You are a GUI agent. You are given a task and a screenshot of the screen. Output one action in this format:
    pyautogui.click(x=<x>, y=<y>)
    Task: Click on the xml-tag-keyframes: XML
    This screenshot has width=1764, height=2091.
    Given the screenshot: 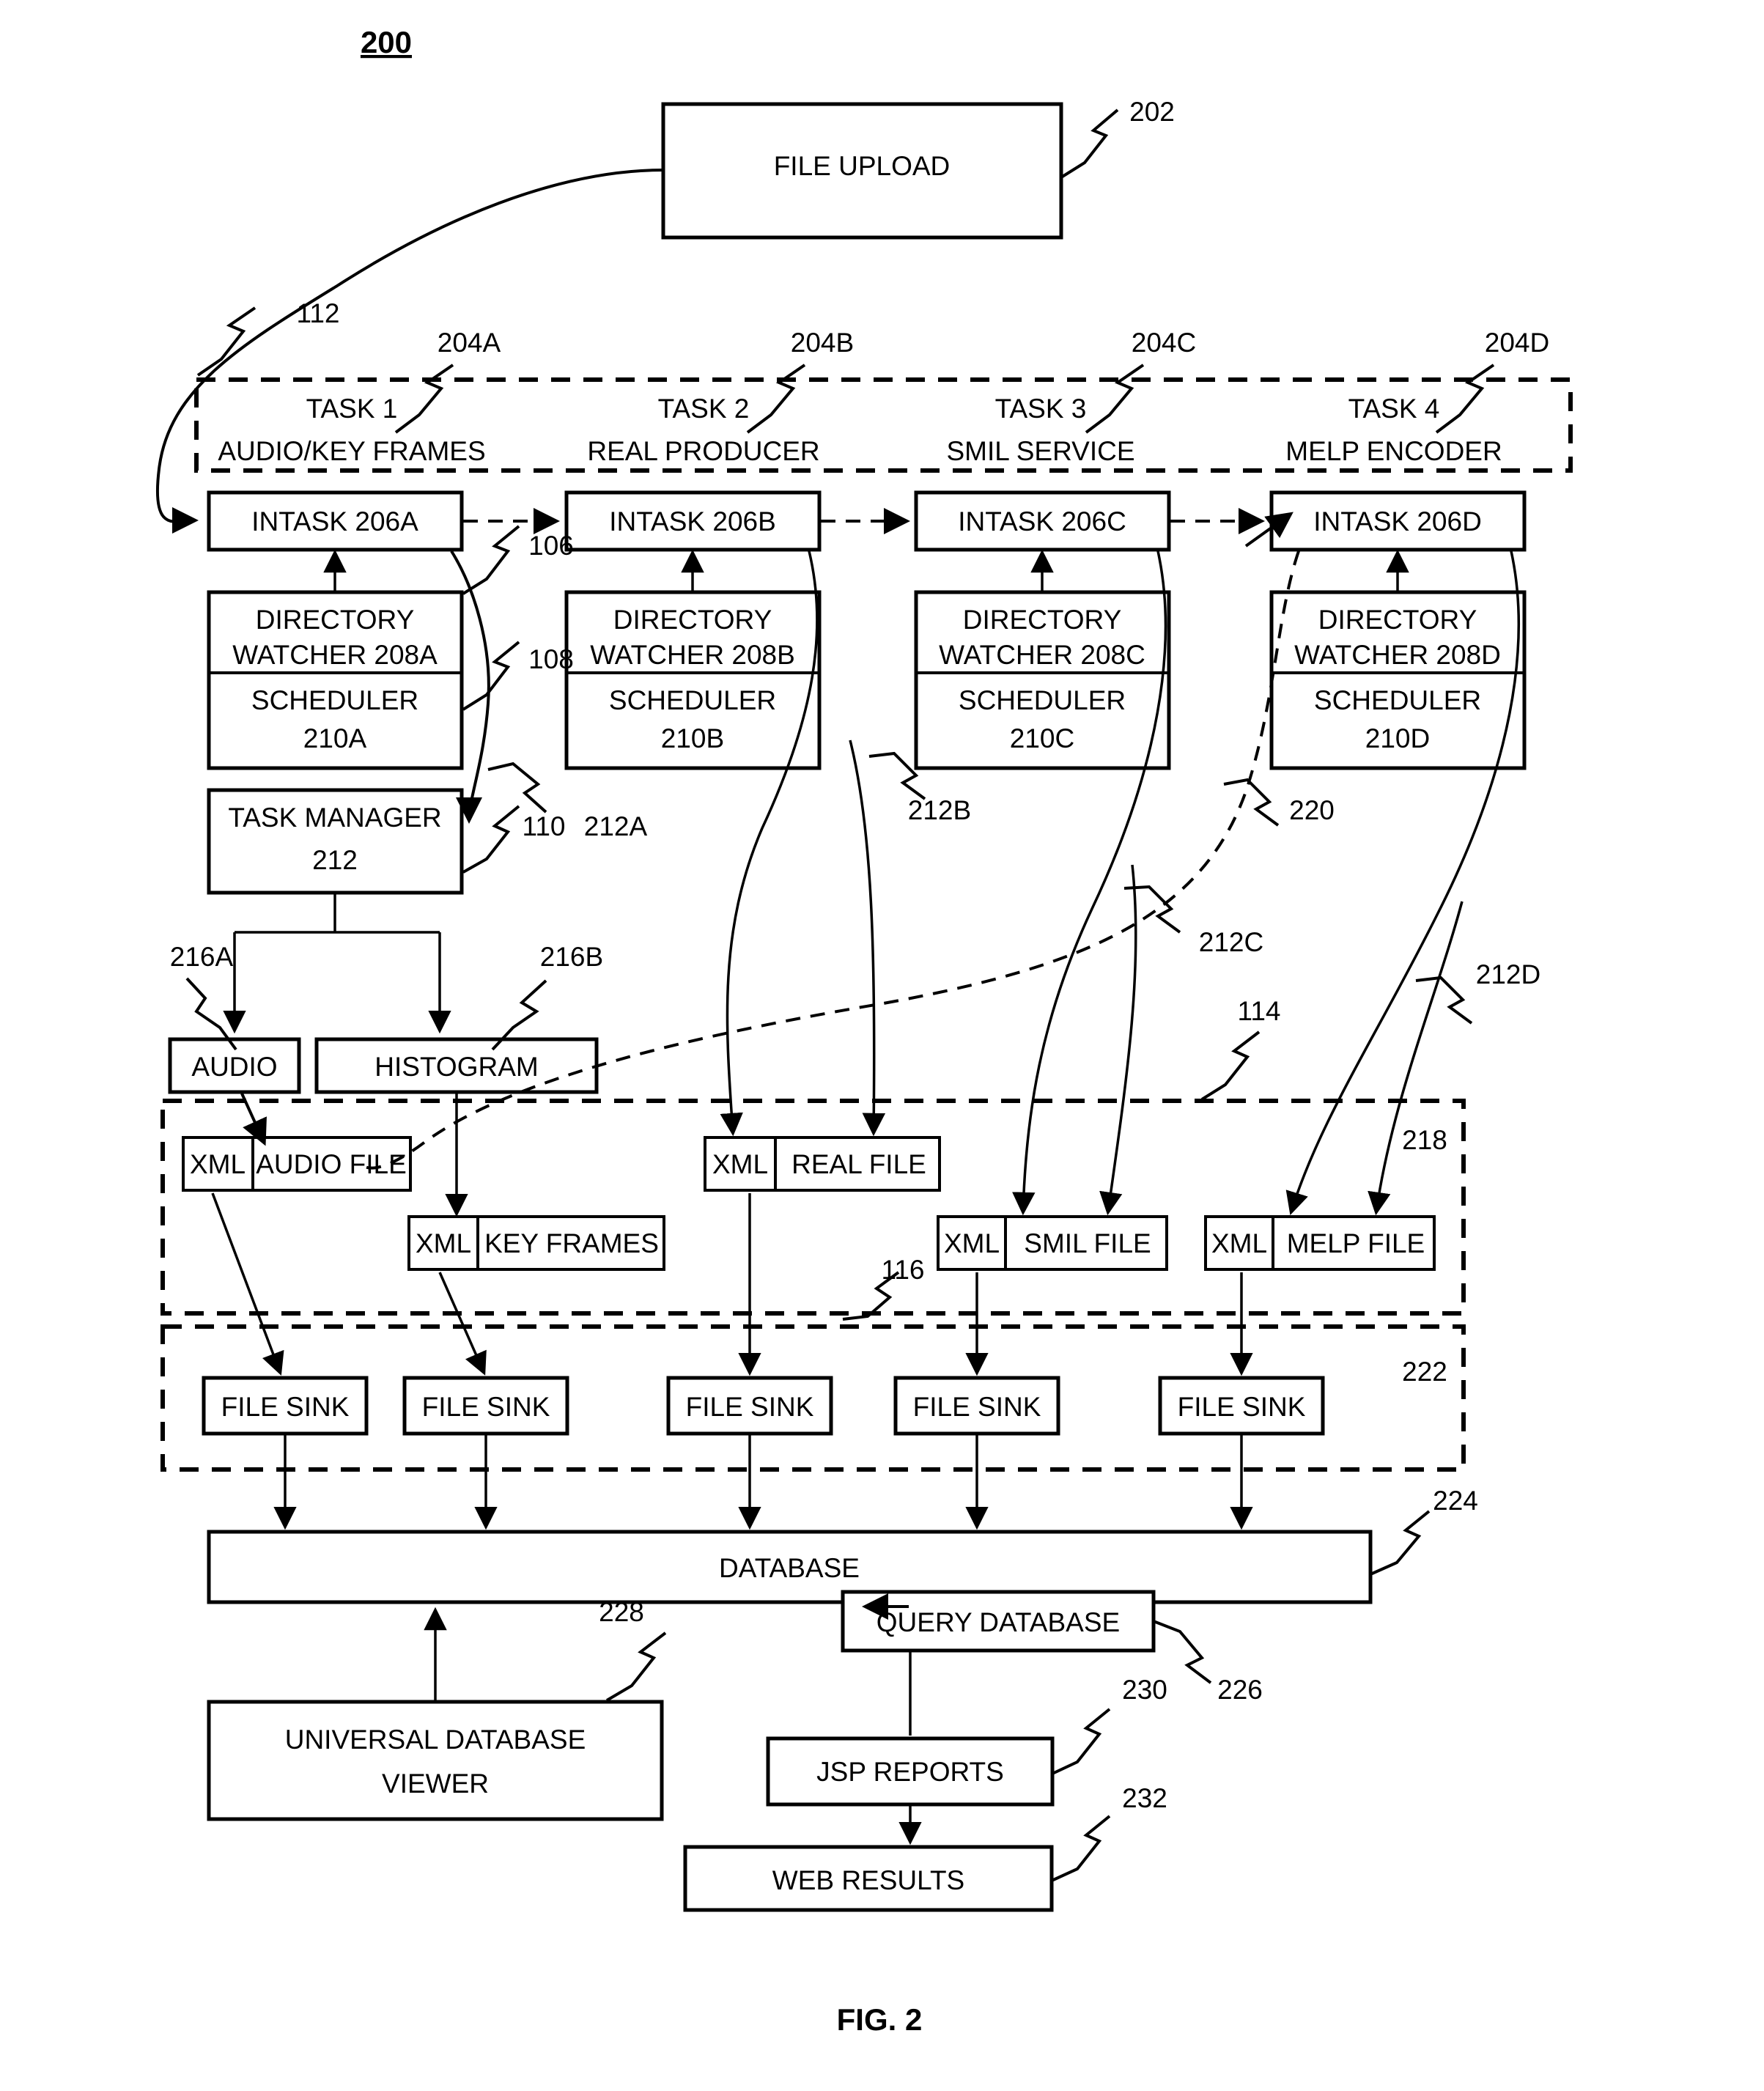 What is the action you would take?
    pyautogui.click(x=443, y=1243)
    